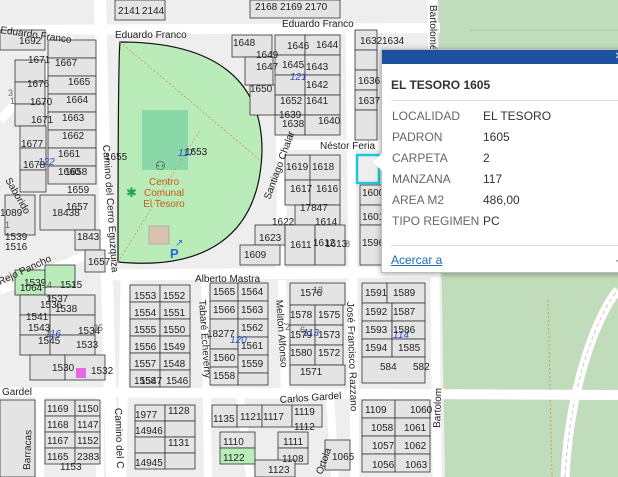 The image size is (618, 477). What do you see at coordinates (273, 417) in the screenshot?
I see `lot-number: 1117` at bounding box center [273, 417].